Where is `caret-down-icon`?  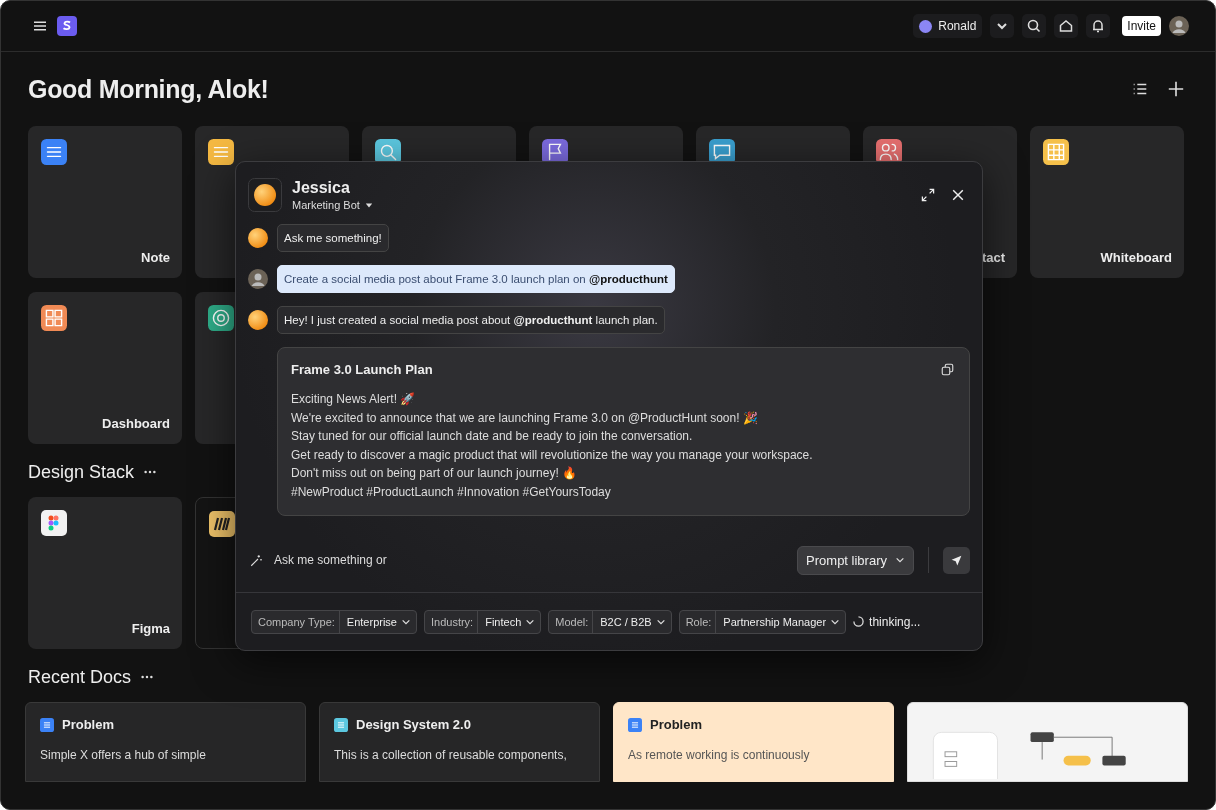 caret-down-icon is located at coordinates (368, 205).